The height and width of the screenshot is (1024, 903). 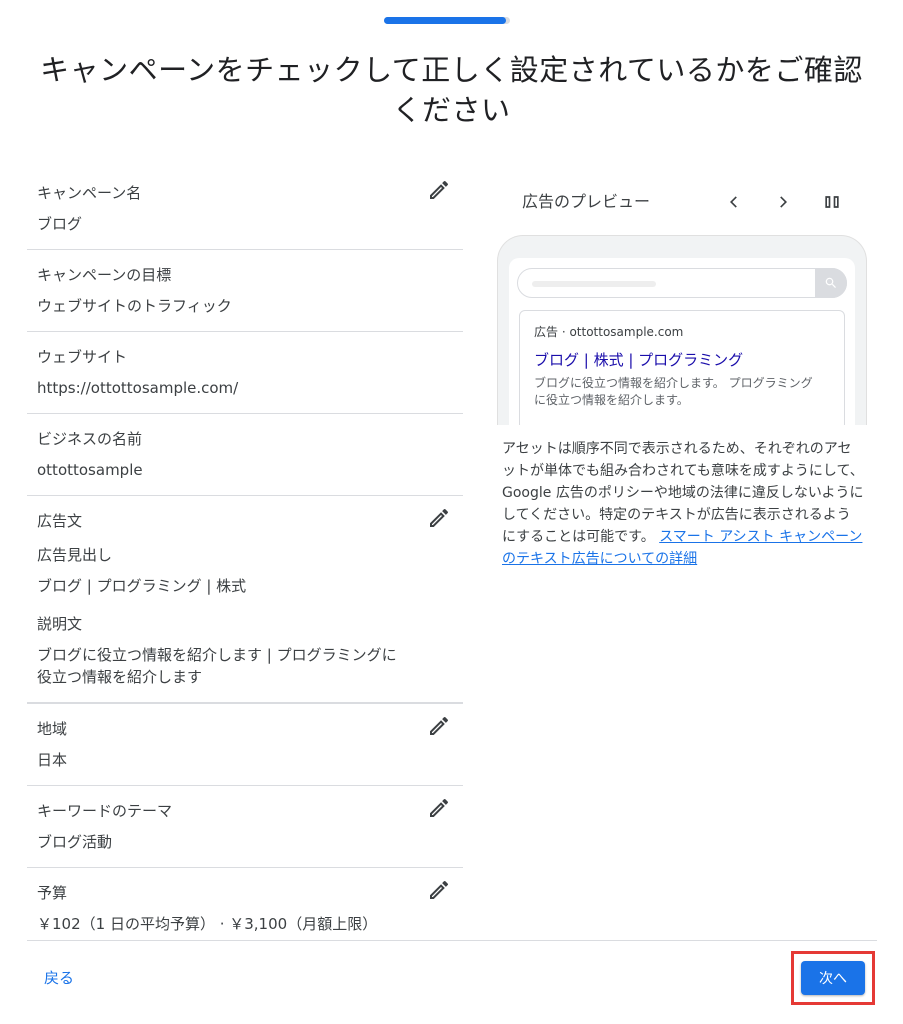 What do you see at coordinates (52, 893) in the screenshot?
I see `budget-label: 予算` at bounding box center [52, 893].